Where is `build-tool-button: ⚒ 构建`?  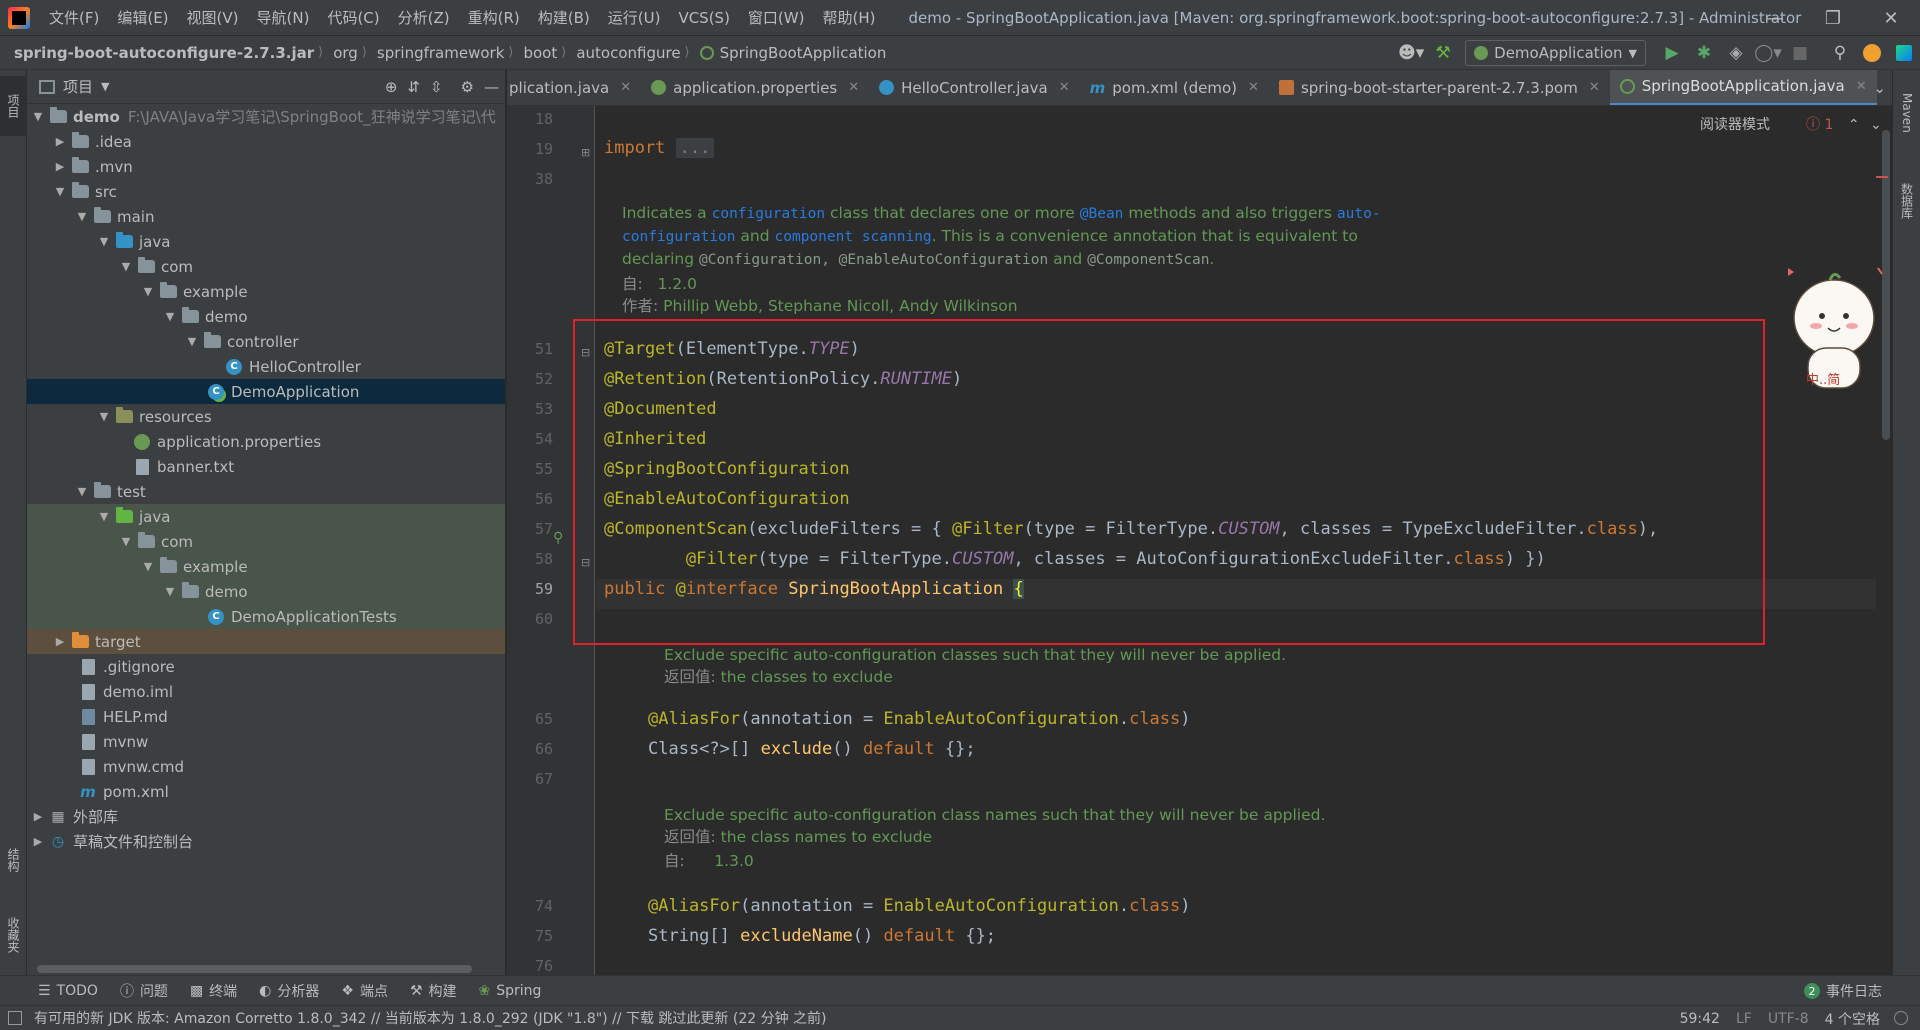 build-tool-button: ⚒ 构建 is located at coordinates (433, 991).